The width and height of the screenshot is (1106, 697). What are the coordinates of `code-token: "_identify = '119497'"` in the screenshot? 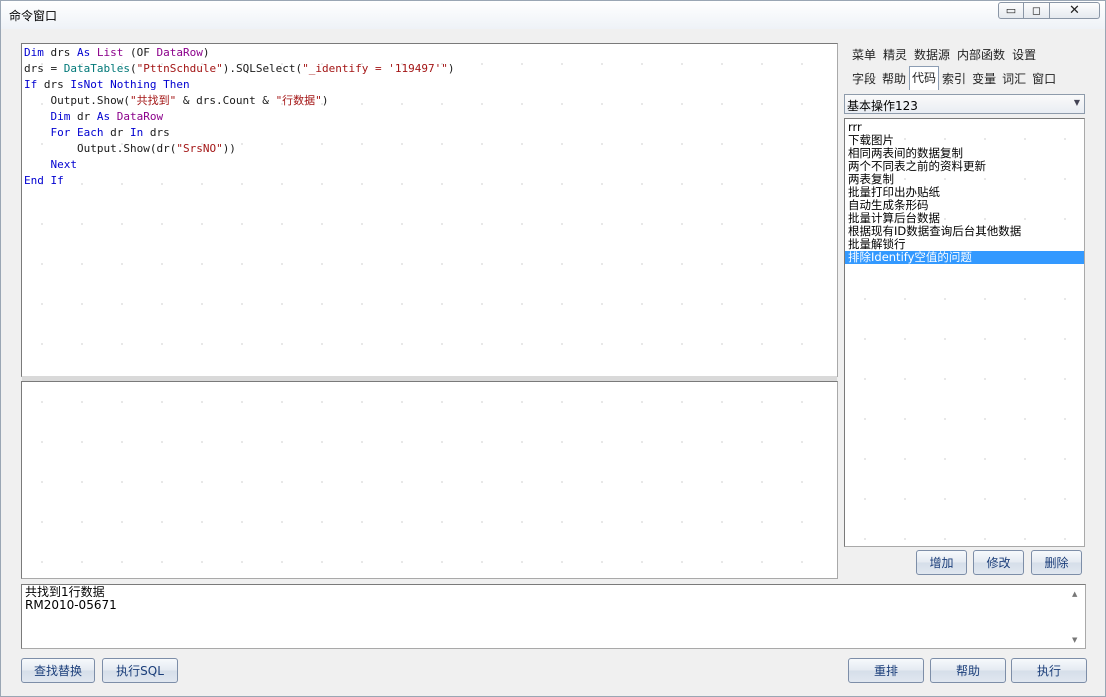 It's located at (375, 68).